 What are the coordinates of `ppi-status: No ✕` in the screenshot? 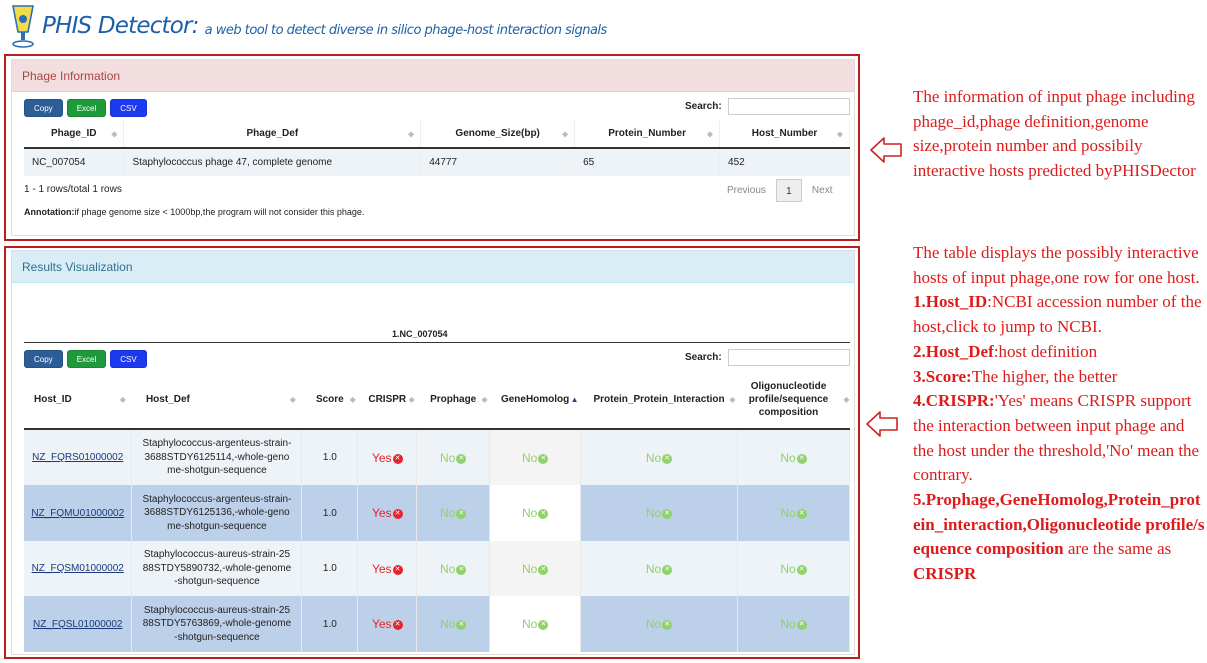 It's located at (659, 624).